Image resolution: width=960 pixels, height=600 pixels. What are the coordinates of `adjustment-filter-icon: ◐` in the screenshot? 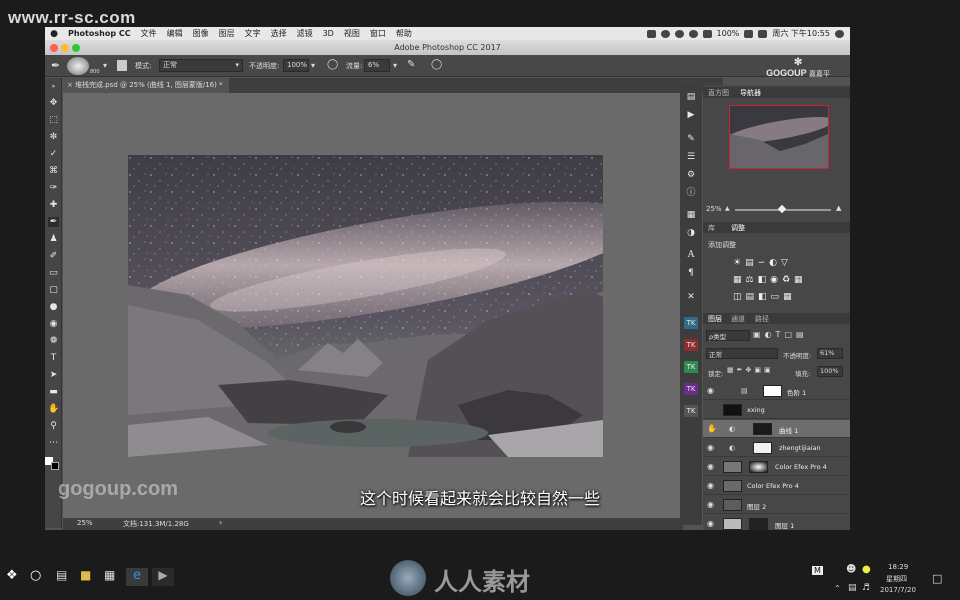 It's located at (770, 334).